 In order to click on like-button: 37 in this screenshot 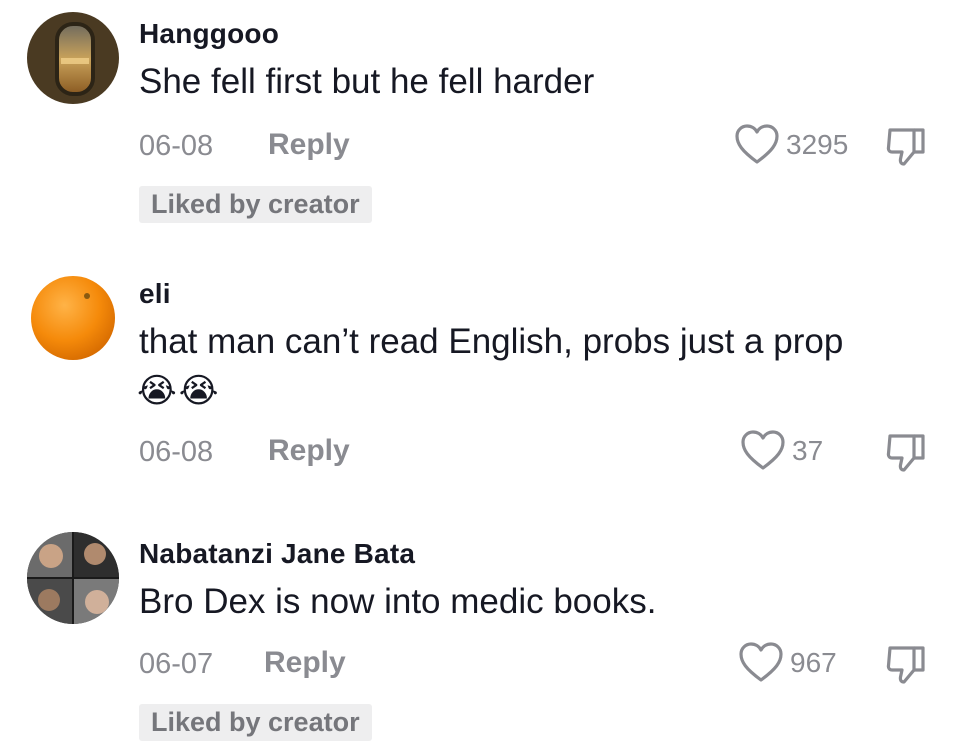, I will do `click(781, 451)`.